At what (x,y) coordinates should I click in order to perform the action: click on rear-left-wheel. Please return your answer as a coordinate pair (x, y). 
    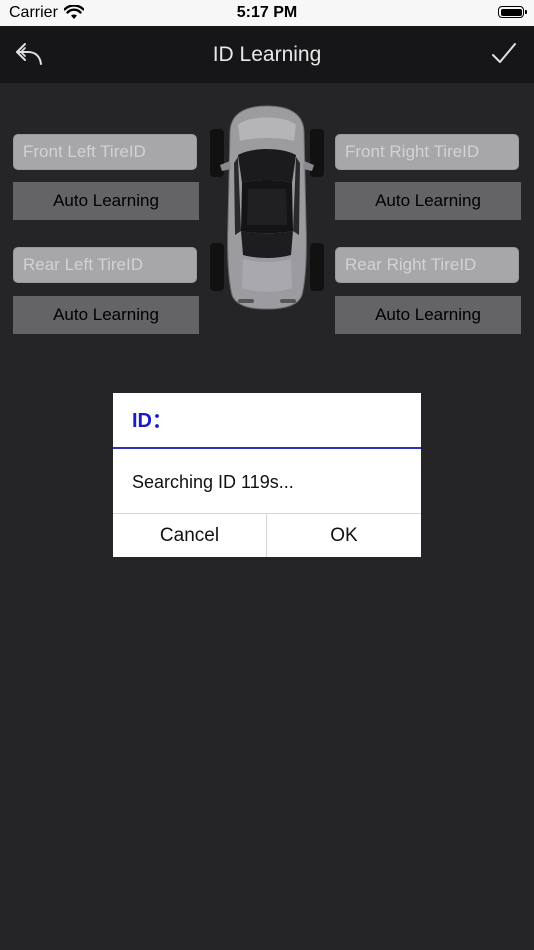
    Looking at the image, I should click on (217, 267).